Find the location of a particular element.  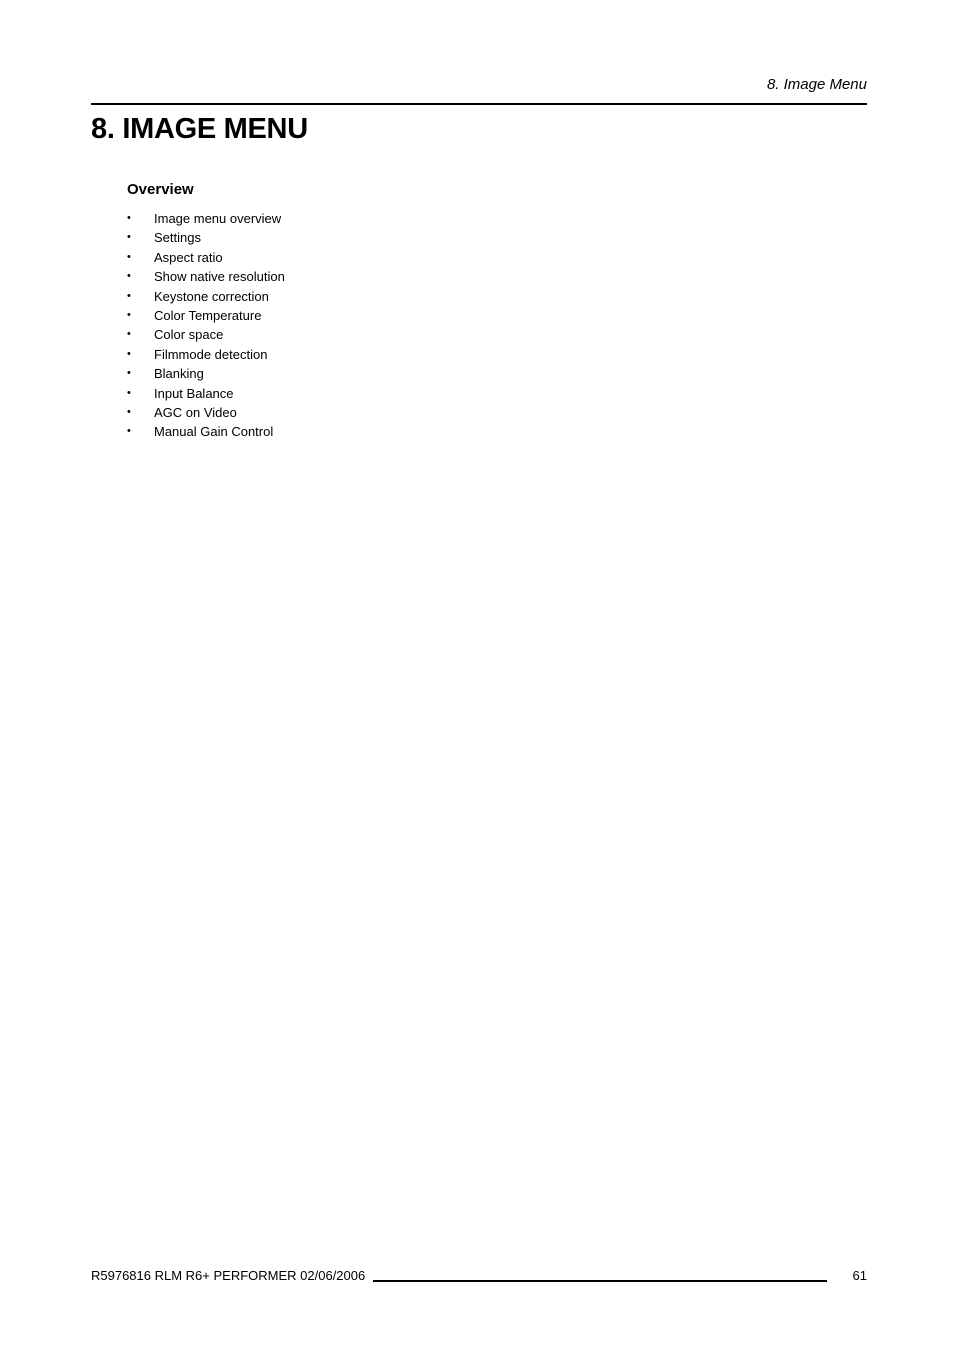

list-item: • Show native resolution is located at coordinates (206, 277).